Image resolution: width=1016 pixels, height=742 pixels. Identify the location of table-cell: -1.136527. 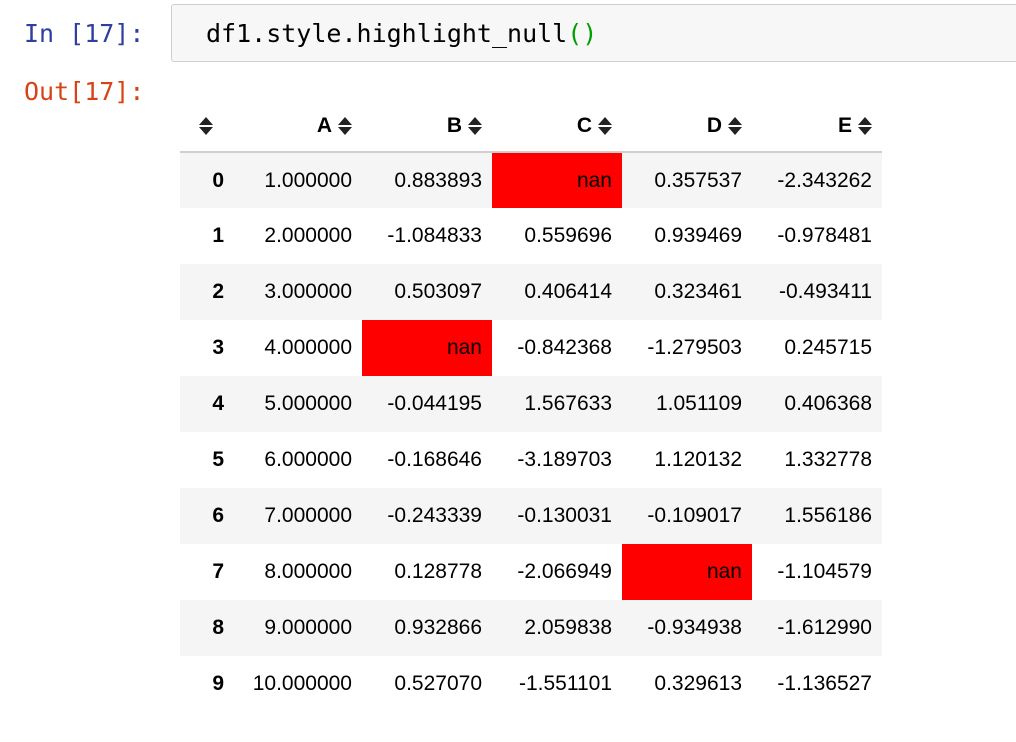
(824, 683).